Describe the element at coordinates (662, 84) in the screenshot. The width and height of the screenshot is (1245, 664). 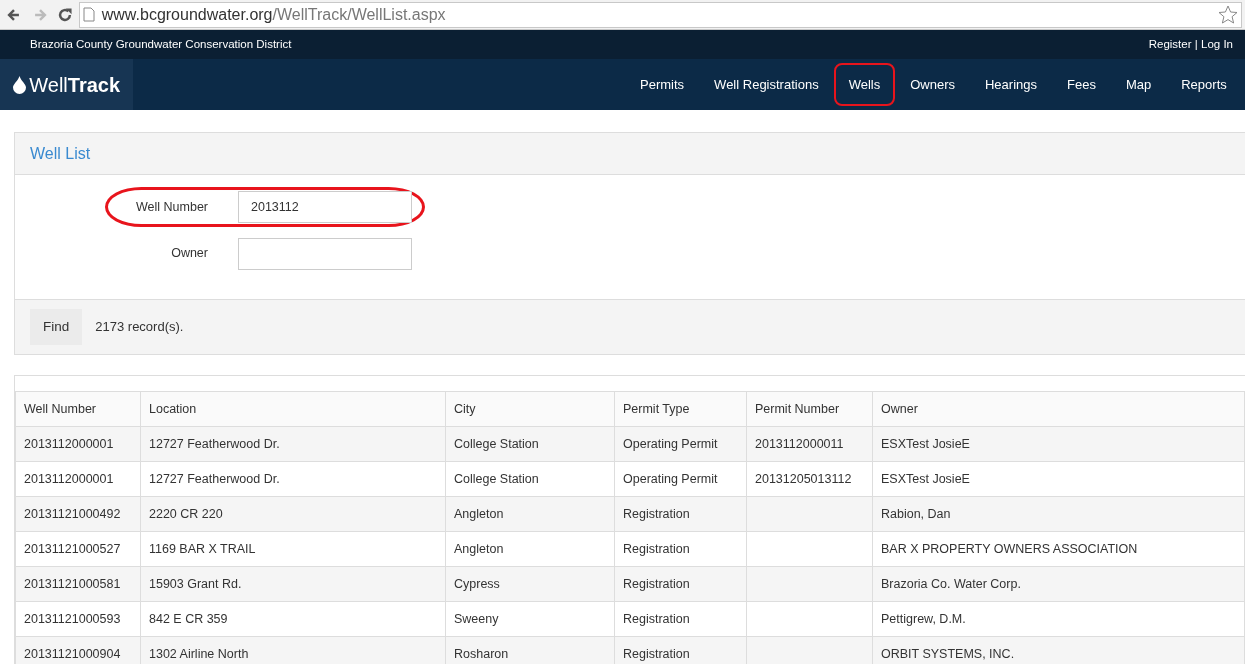
I see `nav-link: Permits` at that location.